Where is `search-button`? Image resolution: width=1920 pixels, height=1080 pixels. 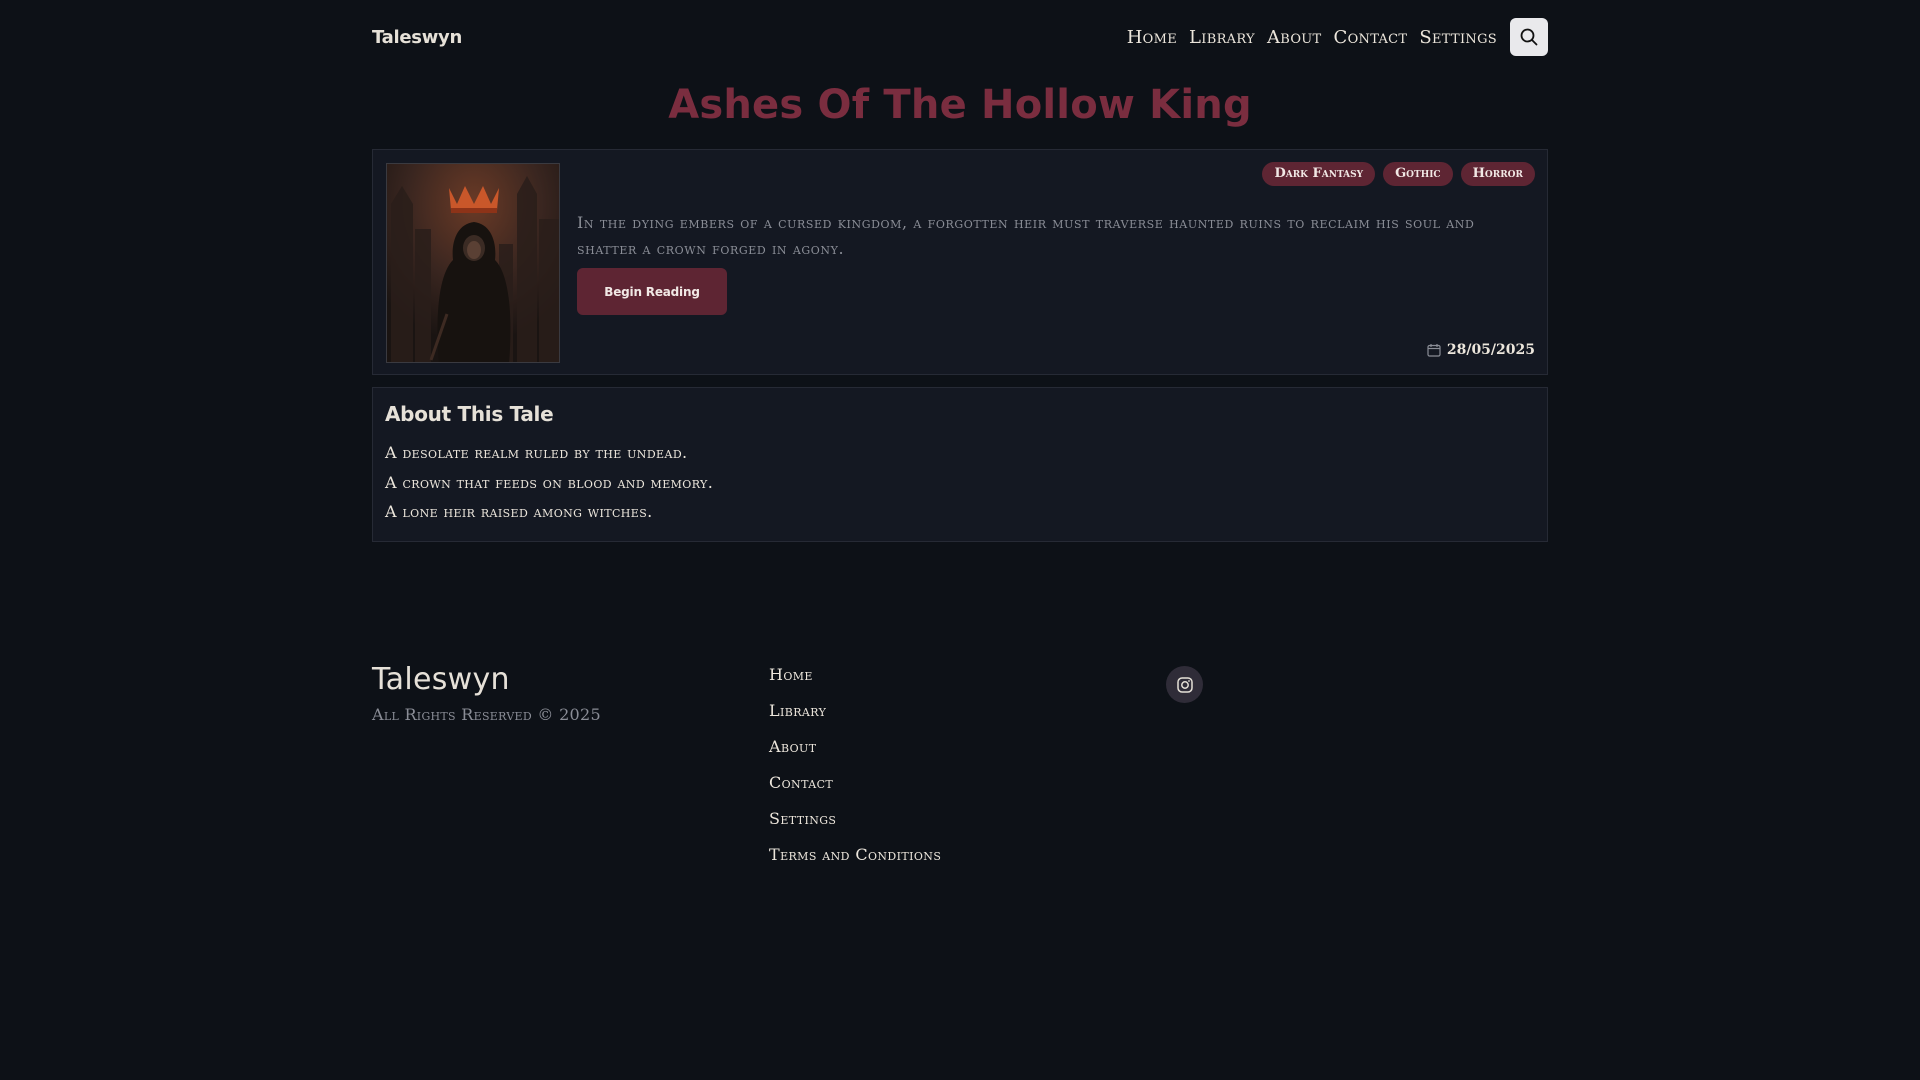
search-button is located at coordinates (1529, 37).